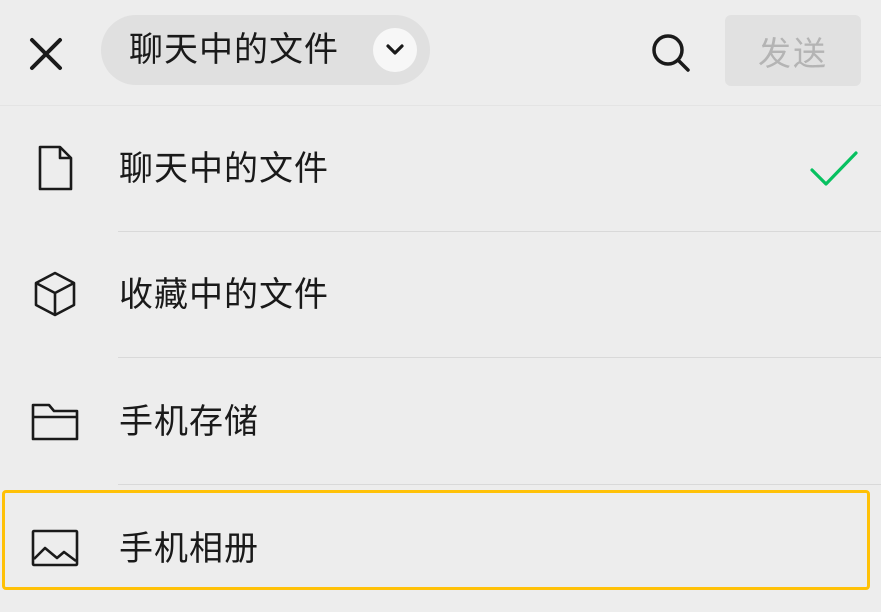 The height and width of the screenshot is (612, 881). Describe the element at coordinates (55, 168) in the screenshot. I see `file-icon` at that location.